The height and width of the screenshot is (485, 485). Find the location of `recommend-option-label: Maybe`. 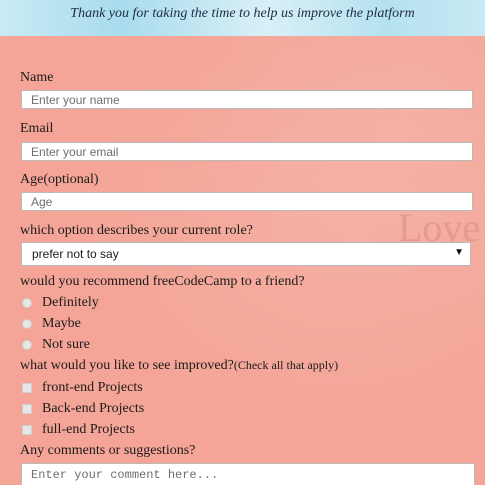

recommend-option-label: Maybe is located at coordinates (61, 323).